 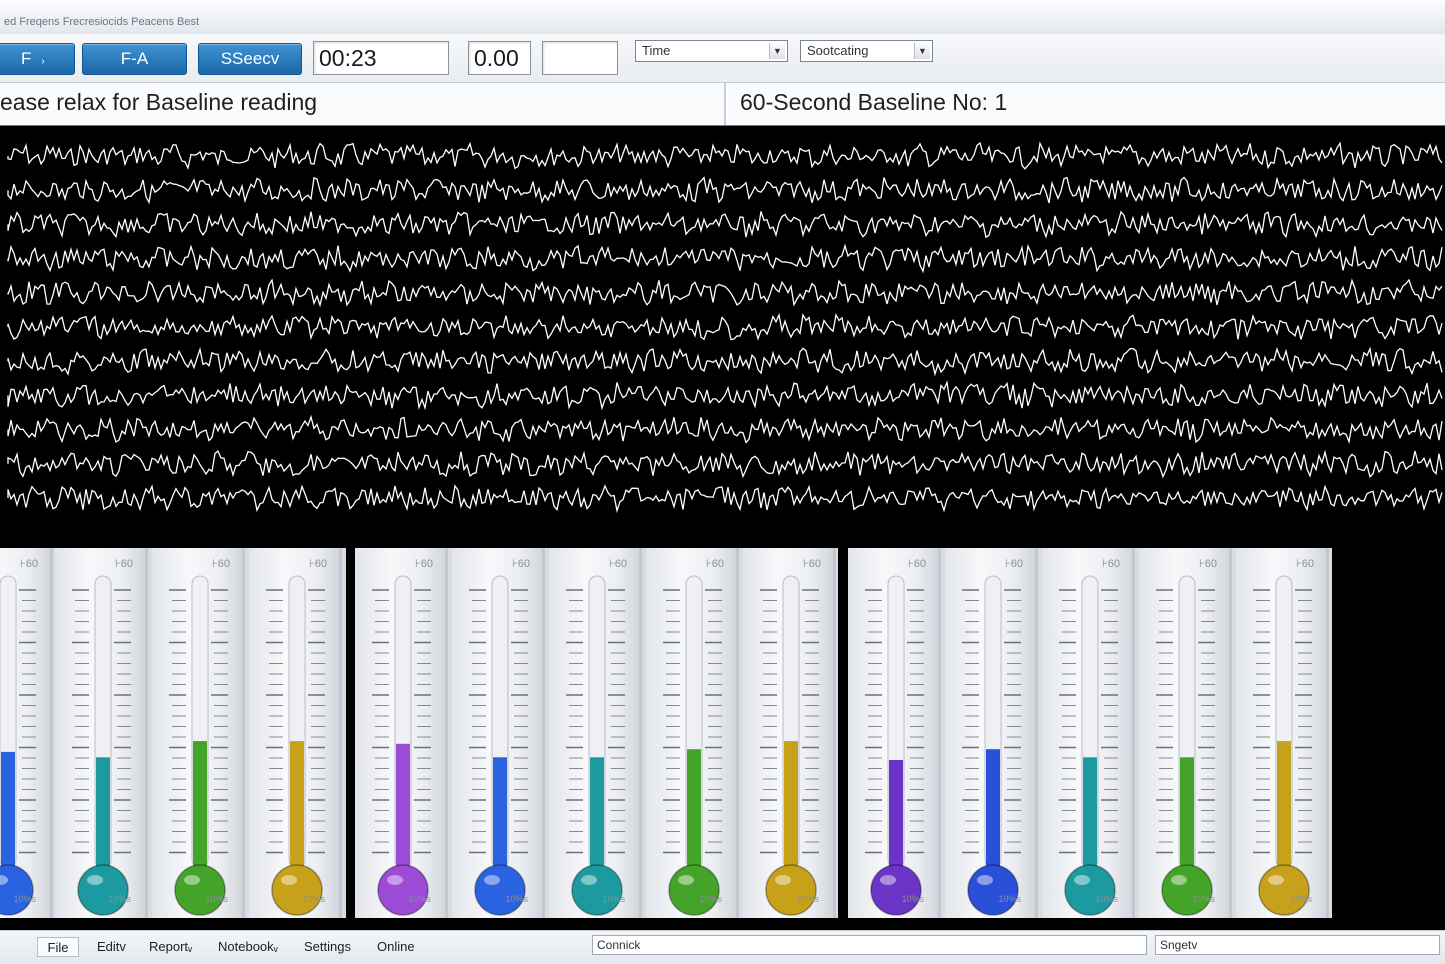 I want to click on f-a-button: F-A, so click(x=134, y=59).